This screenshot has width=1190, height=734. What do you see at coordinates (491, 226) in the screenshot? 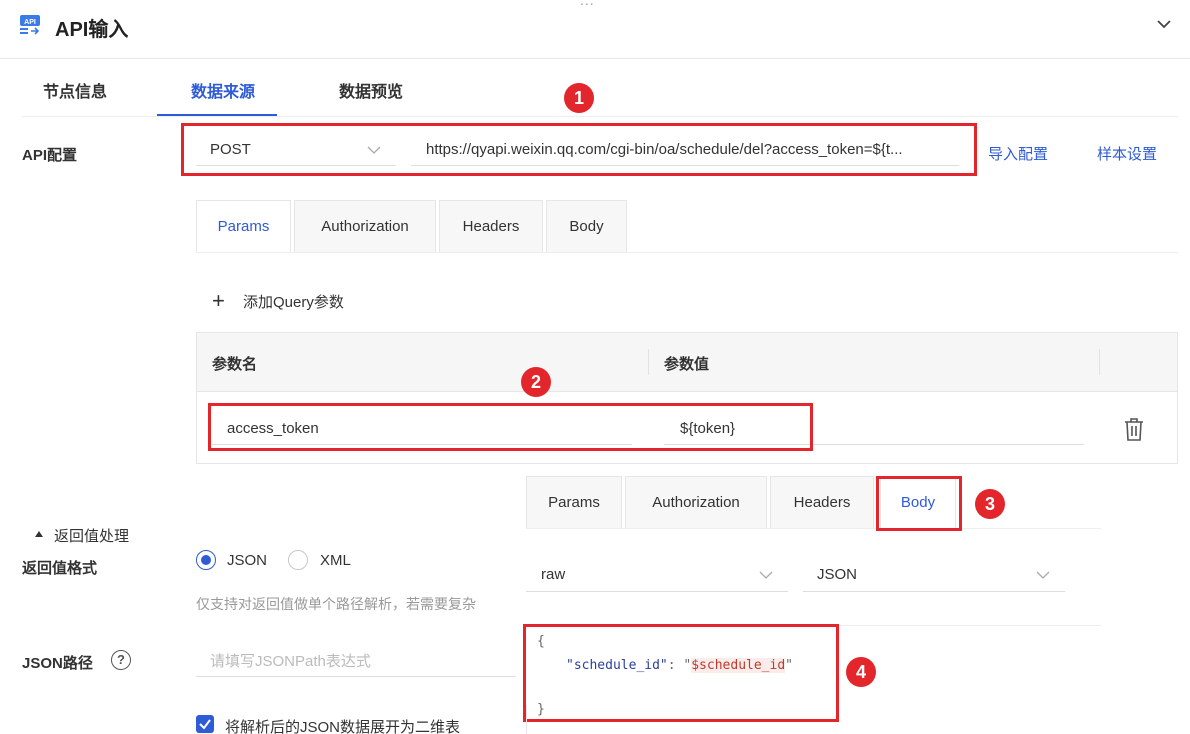
I see `tab-headers: Headers` at bounding box center [491, 226].